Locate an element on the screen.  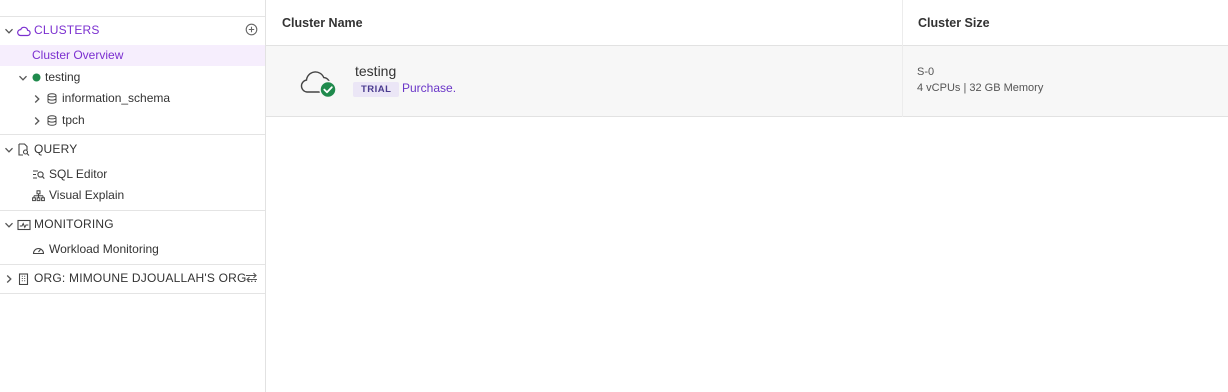
sql-editor-icon is located at coordinates (38, 175).